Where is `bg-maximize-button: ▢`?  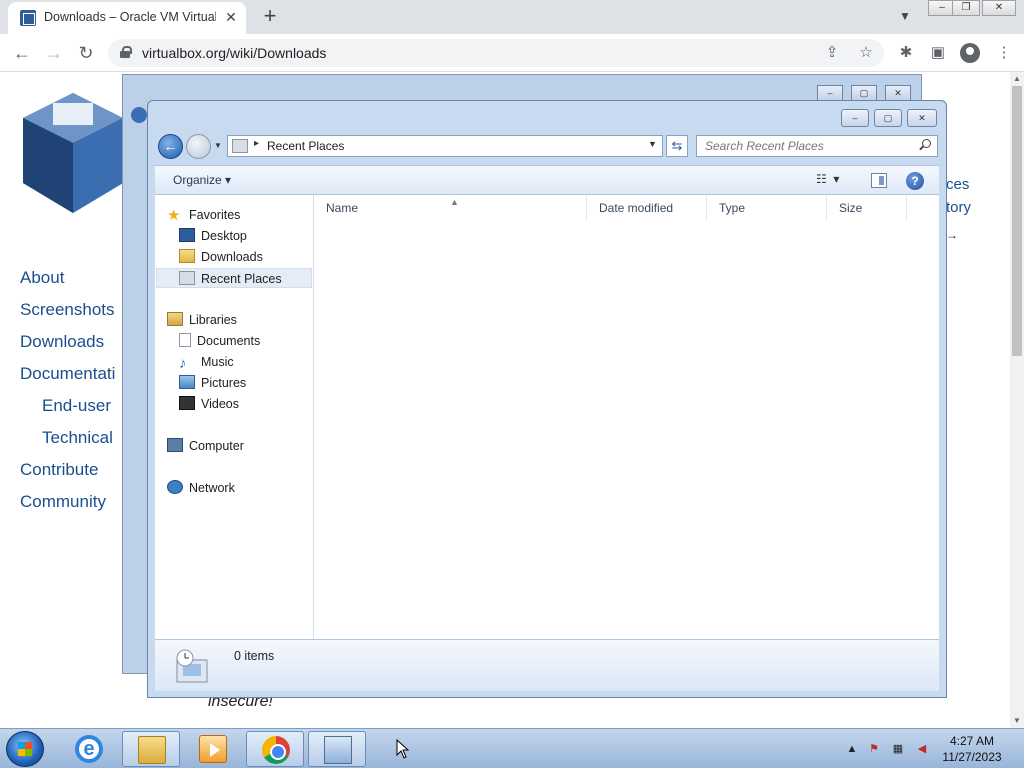 bg-maximize-button: ▢ is located at coordinates (864, 93).